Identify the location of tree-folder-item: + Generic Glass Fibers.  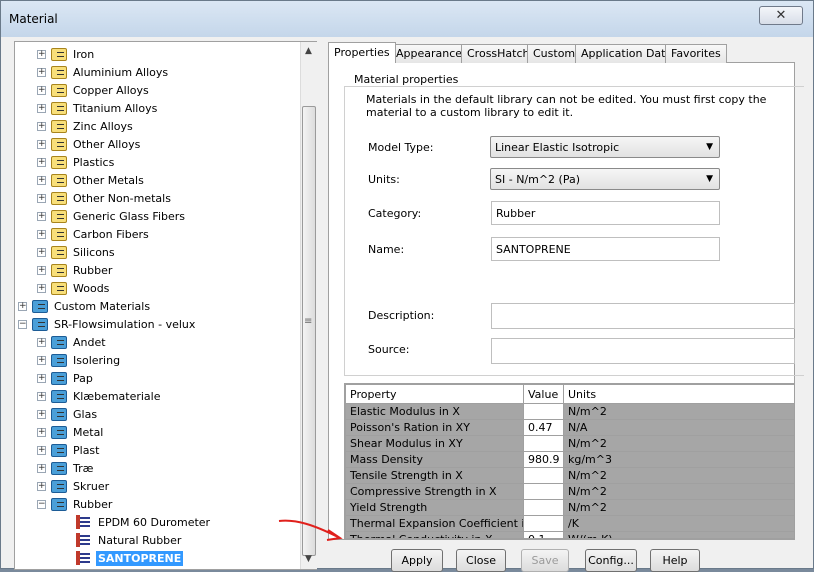
(112, 216).